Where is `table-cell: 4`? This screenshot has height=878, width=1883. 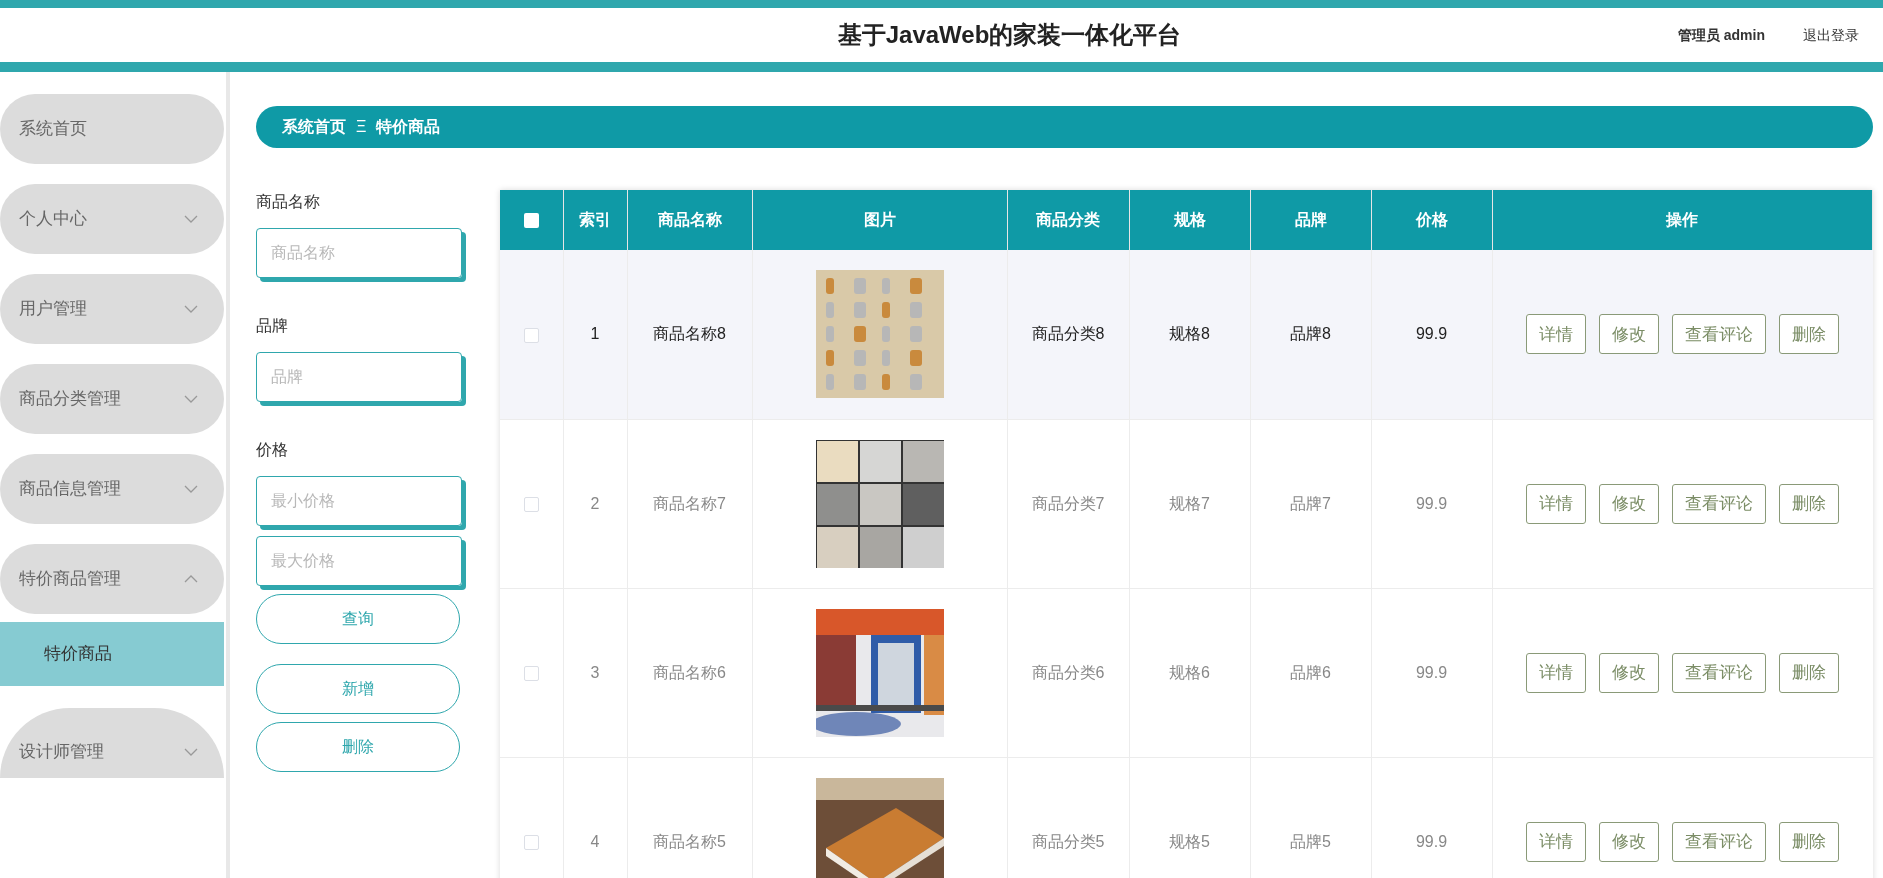
table-cell: 4 is located at coordinates (595, 841).